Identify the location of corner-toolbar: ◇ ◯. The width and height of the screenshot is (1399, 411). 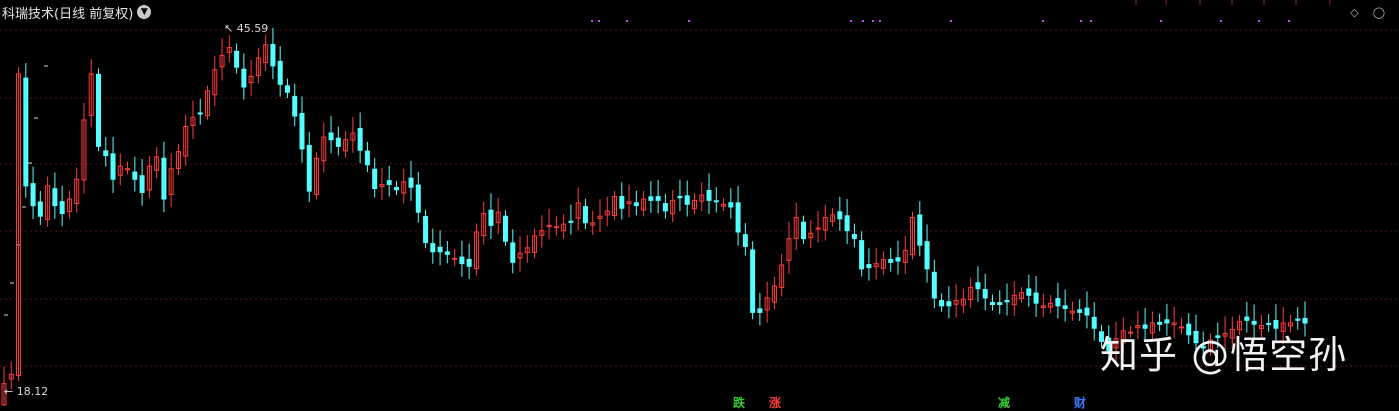
(1367, 12).